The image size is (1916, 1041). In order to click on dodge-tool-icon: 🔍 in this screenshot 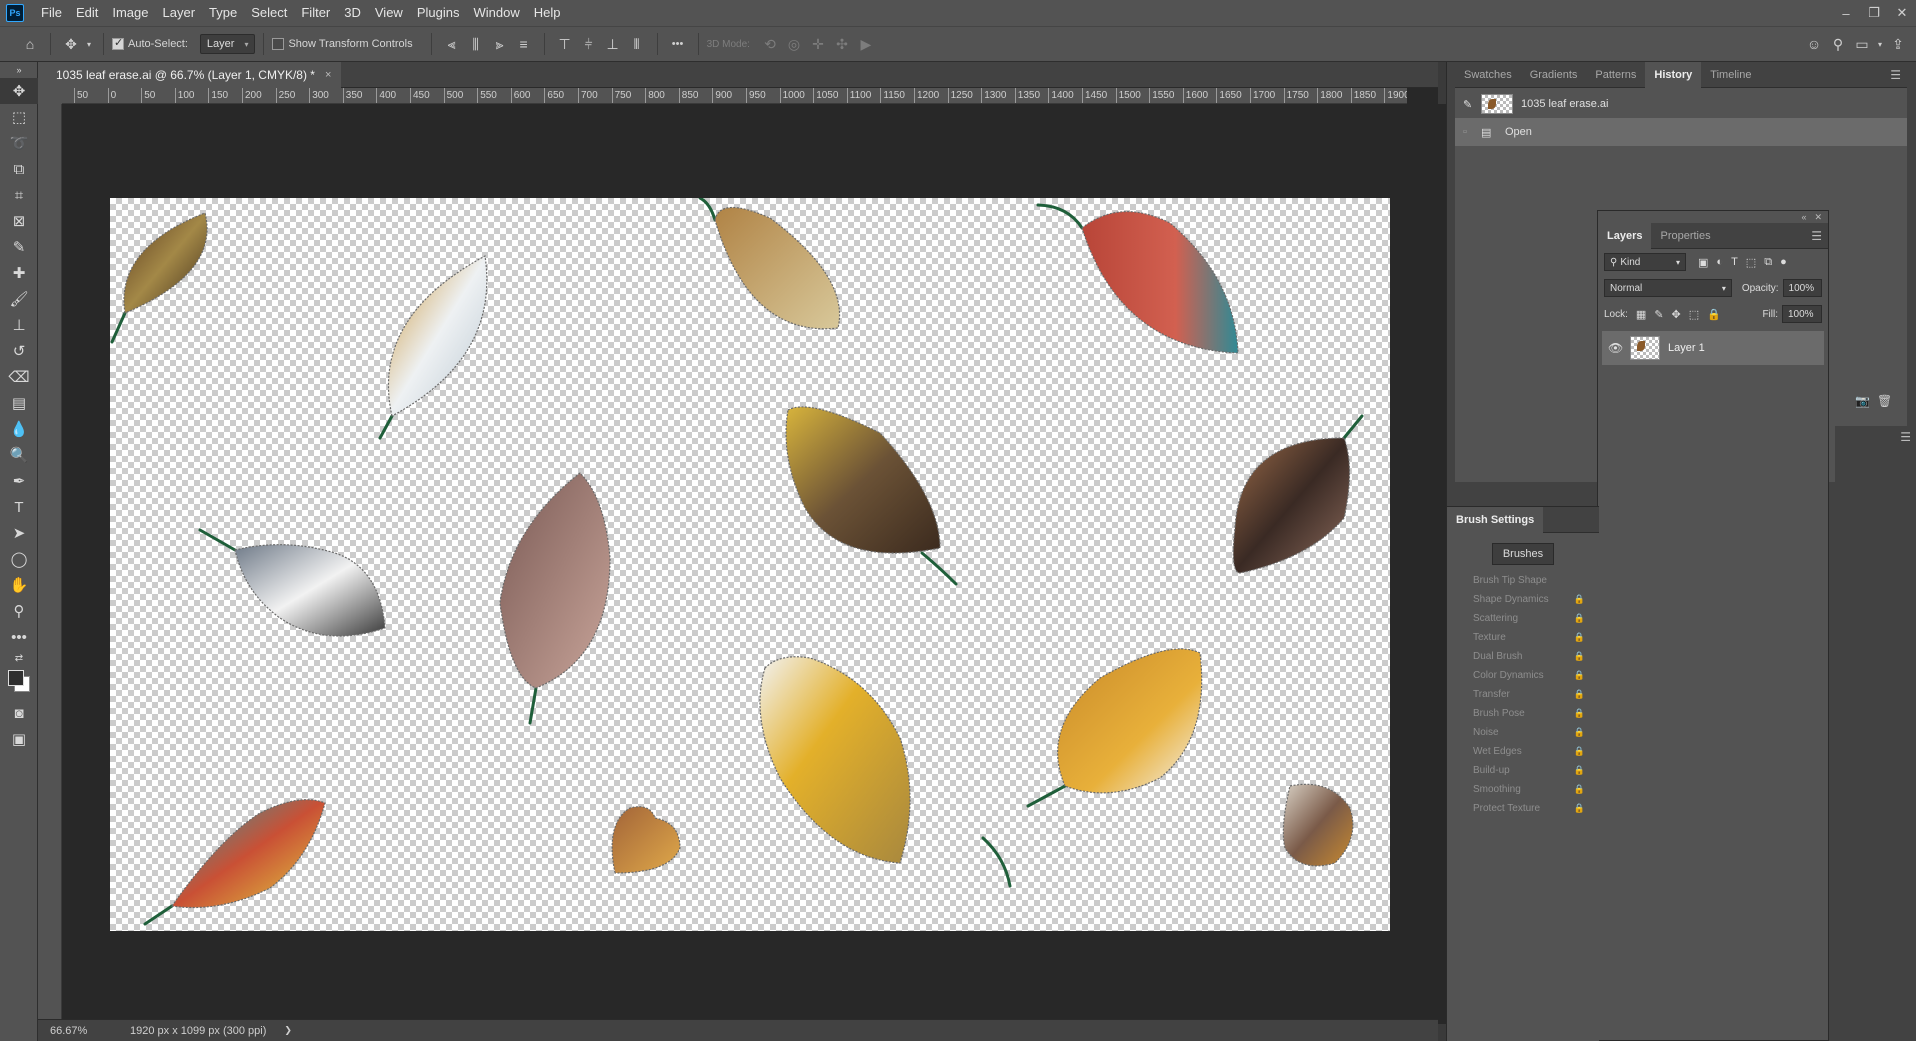, I will do `click(19, 455)`.